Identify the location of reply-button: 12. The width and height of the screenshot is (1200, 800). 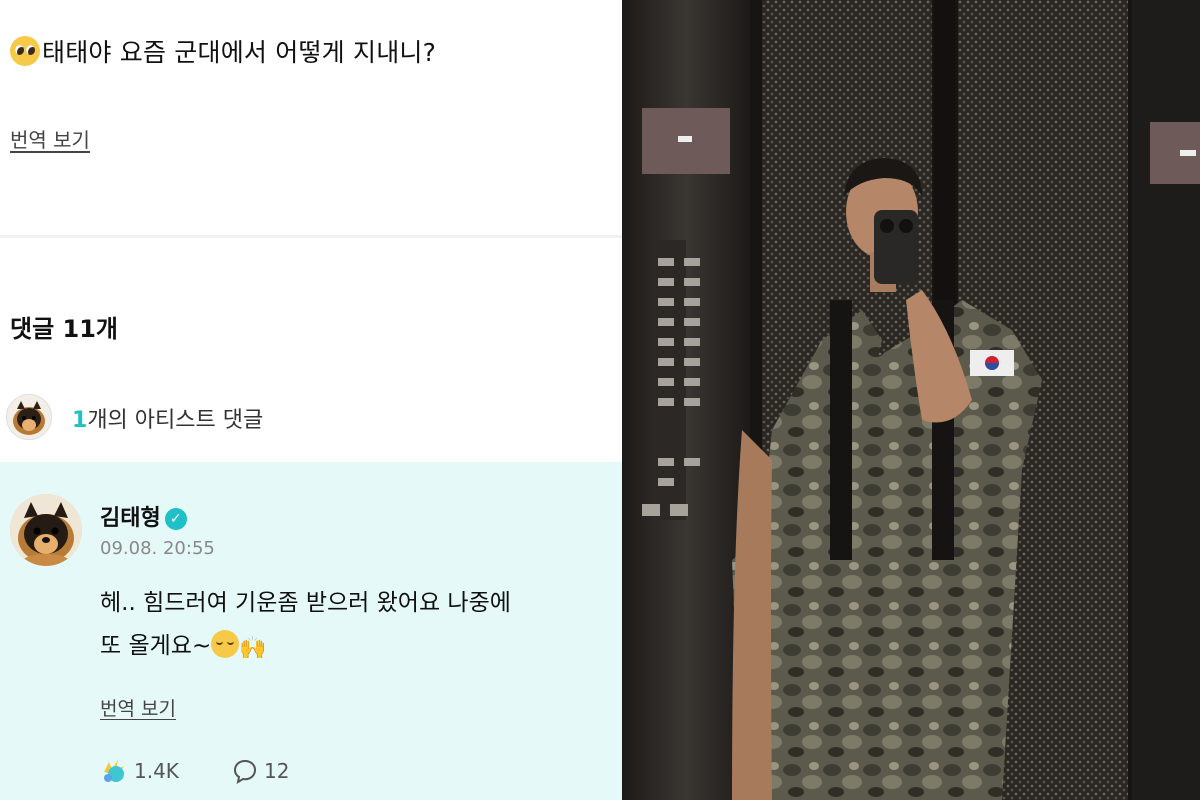
(260, 771).